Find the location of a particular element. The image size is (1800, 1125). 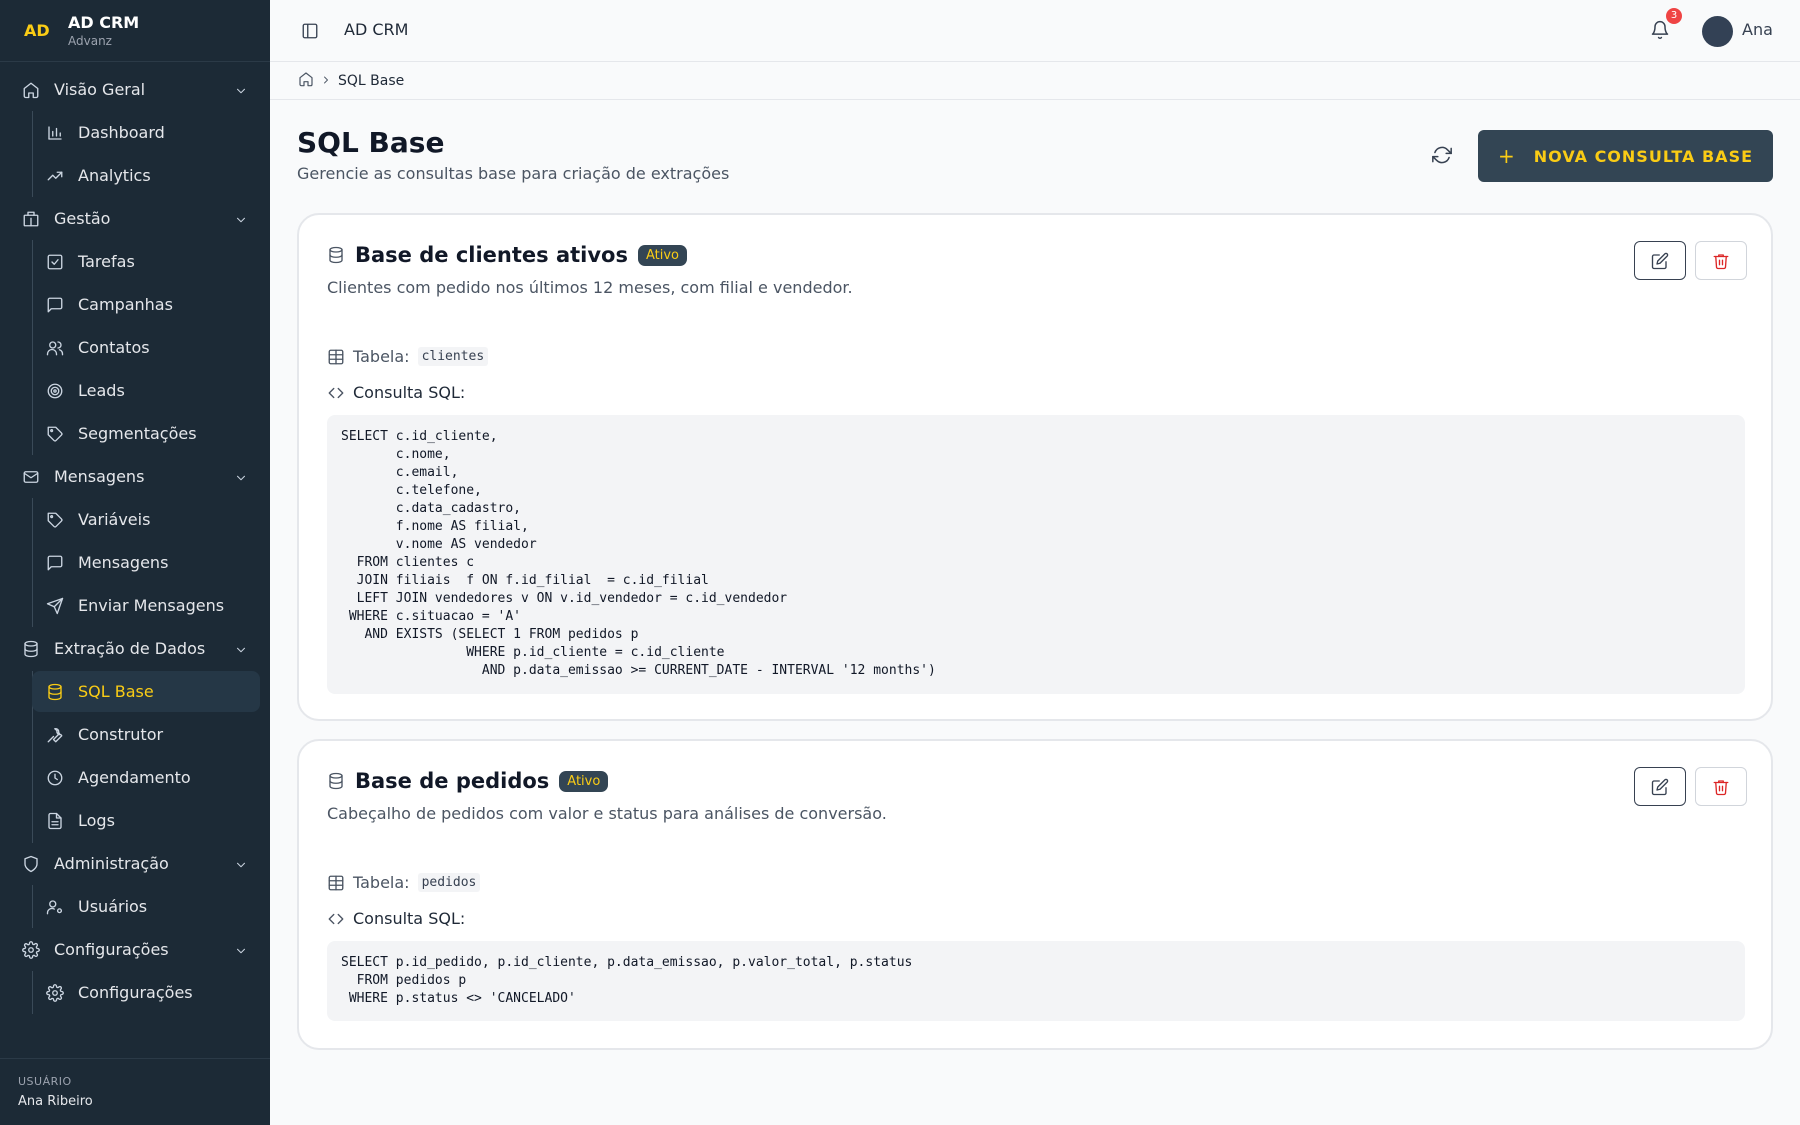

sidebar-item-segmentacoes: Segmentações is located at coordinates (135, 433).